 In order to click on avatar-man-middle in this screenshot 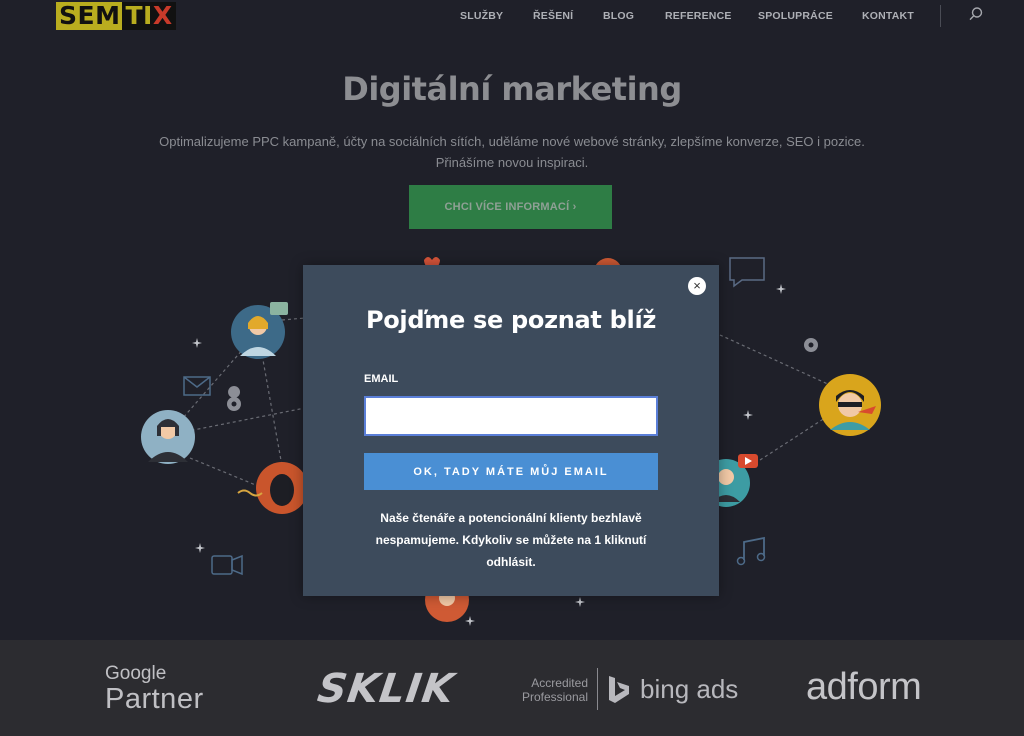, I will do `click(272, 488)`.